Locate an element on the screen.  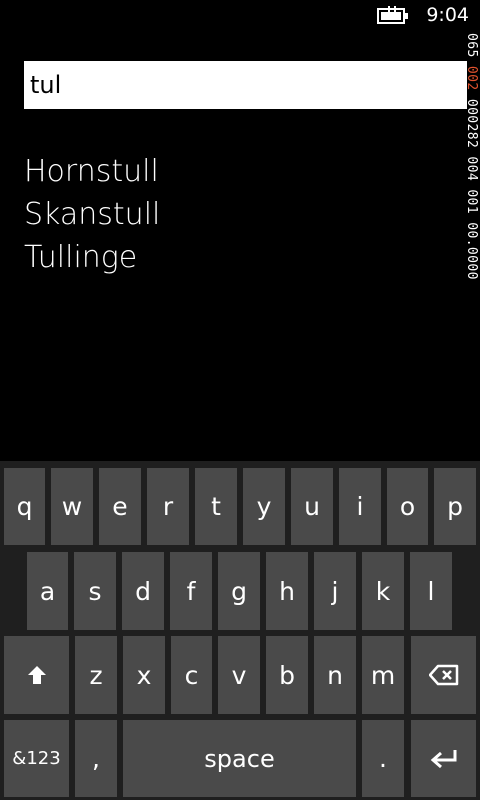
debug-counter-segment-3: 000282 004 001 00.0000 is located at coordinates (471, 185).